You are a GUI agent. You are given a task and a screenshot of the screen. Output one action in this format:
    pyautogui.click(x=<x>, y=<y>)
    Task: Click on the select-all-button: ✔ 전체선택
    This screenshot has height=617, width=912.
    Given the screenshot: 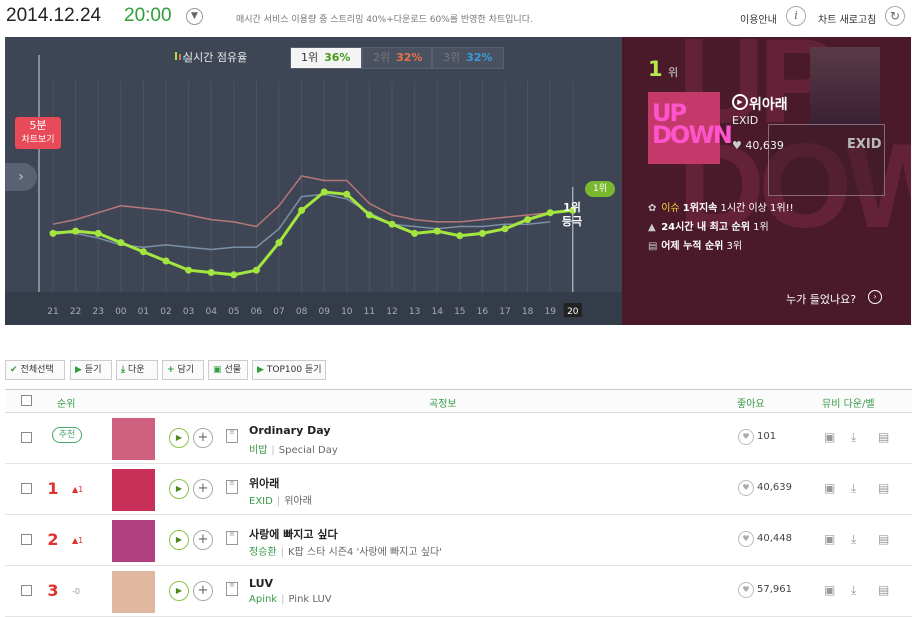 What is the action you would take?
    pyautogui.click(x=35, y=370)
    